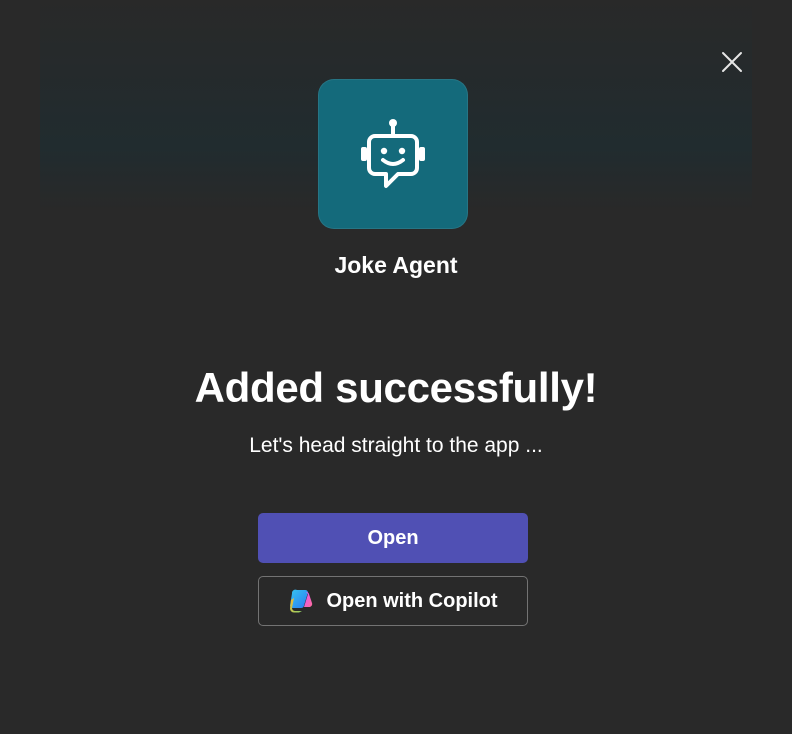  I want to click on close-button, so click(732, 62).